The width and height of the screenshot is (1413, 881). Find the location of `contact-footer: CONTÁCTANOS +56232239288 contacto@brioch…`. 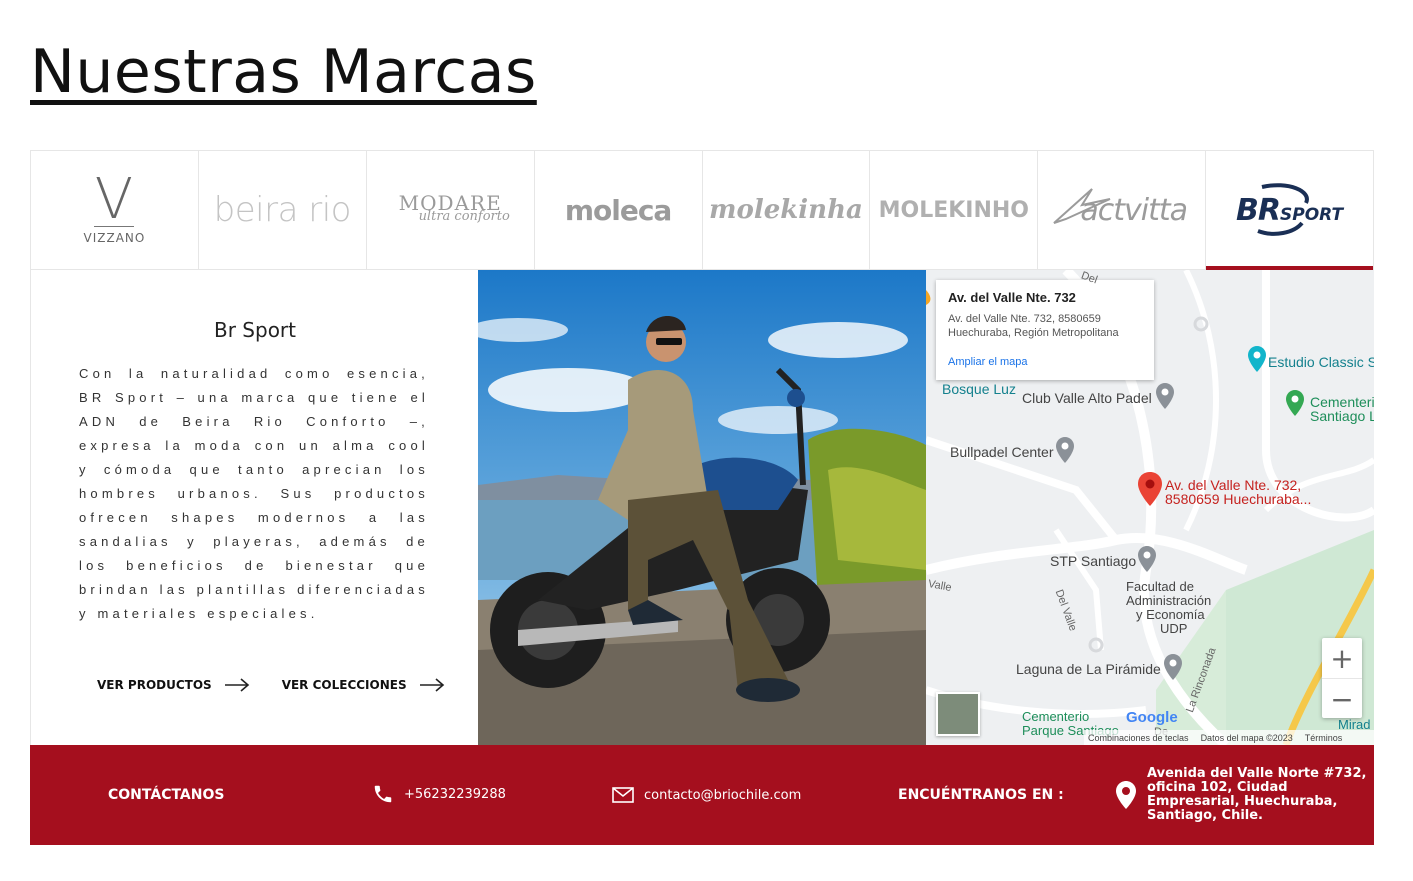

contact-footer: CONTÁCTANOS +56232239288 contacto@brioch… is located at coordinates (702, 795).